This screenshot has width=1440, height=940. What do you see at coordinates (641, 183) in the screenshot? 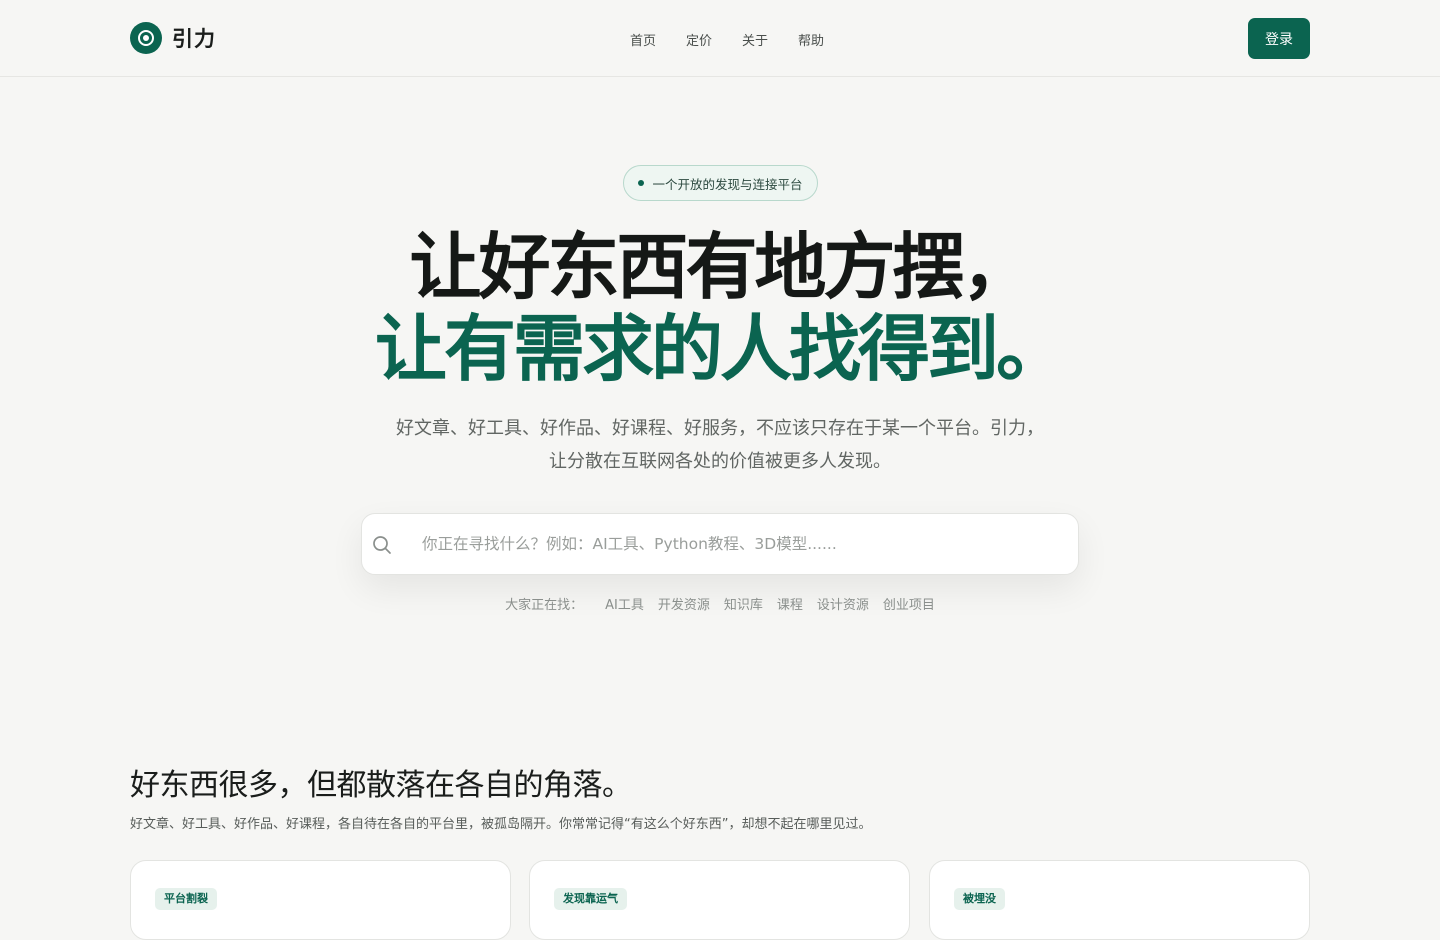
I see `badge-dot-icon` at bounding box center [641, 183].